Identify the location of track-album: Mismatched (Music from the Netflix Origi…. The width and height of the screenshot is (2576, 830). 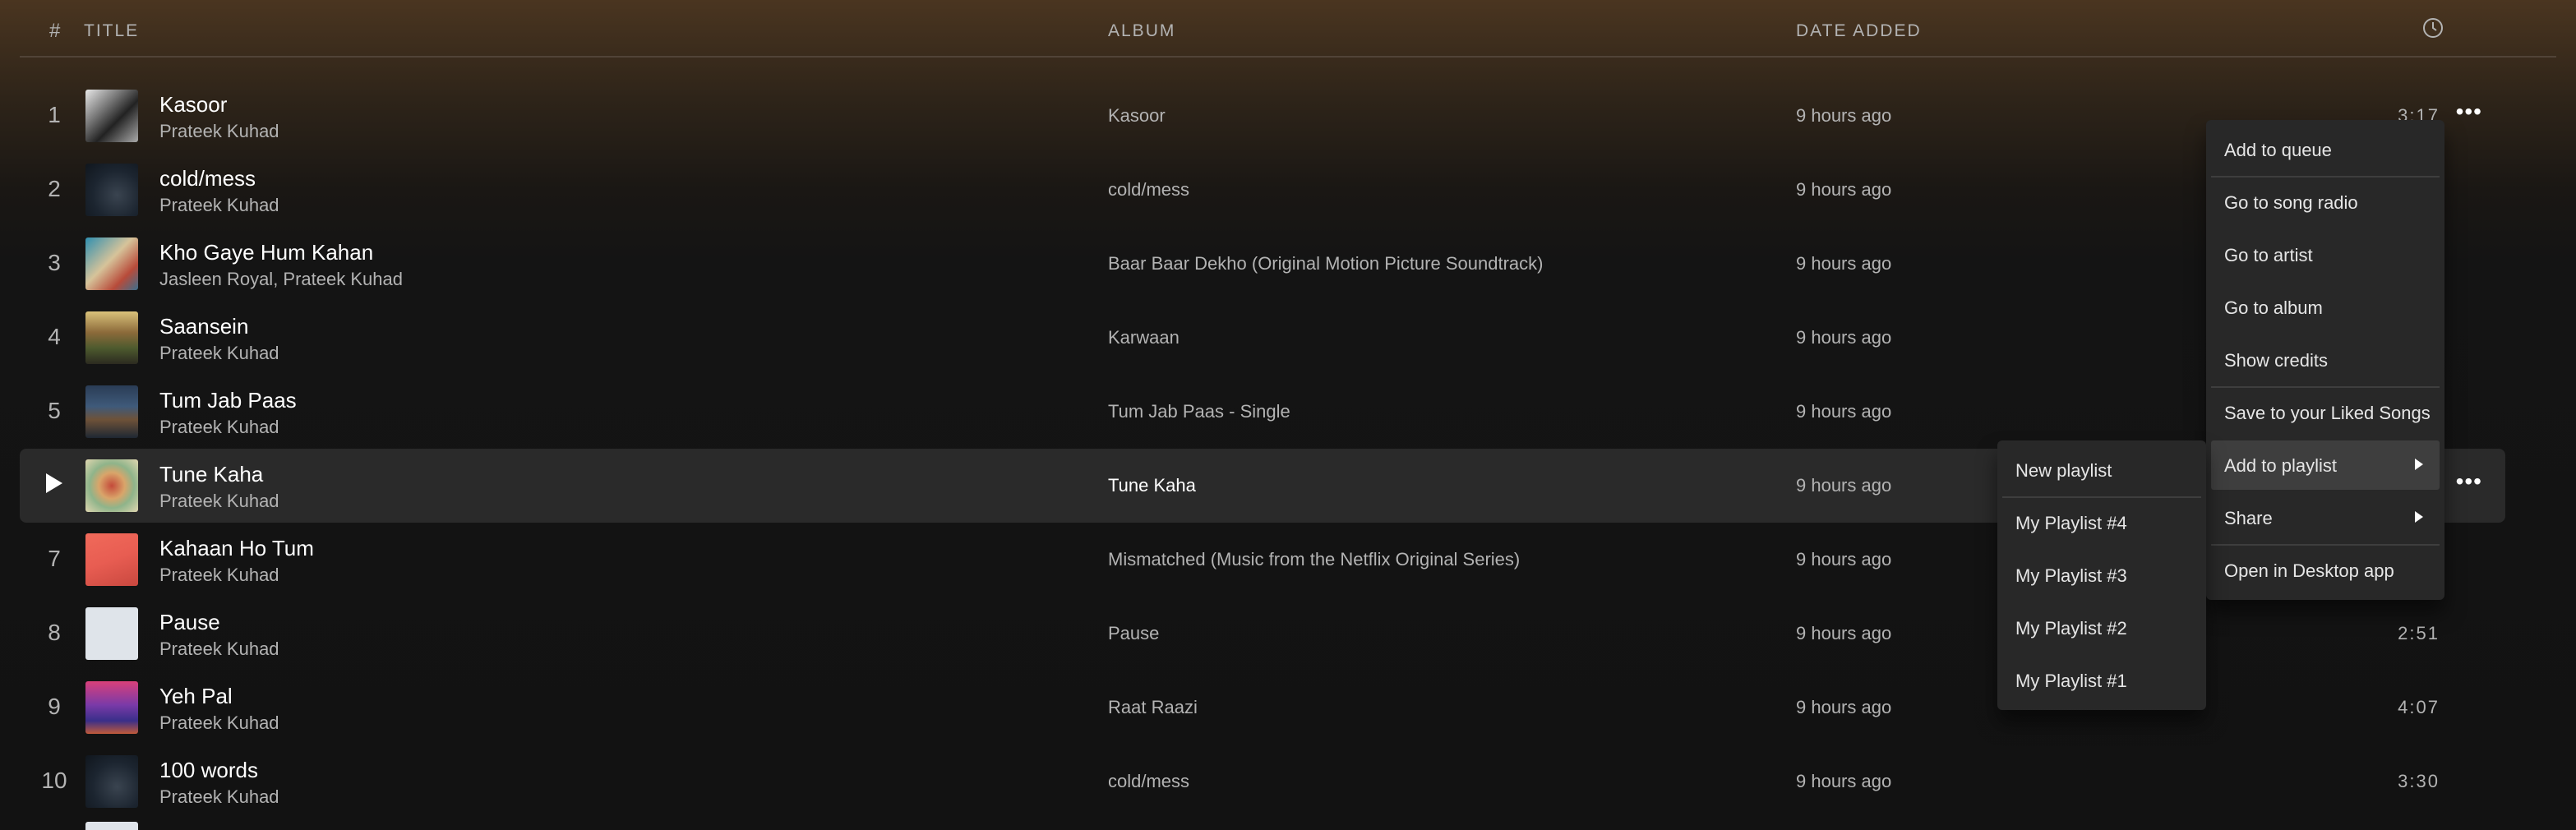
(1314, 559).